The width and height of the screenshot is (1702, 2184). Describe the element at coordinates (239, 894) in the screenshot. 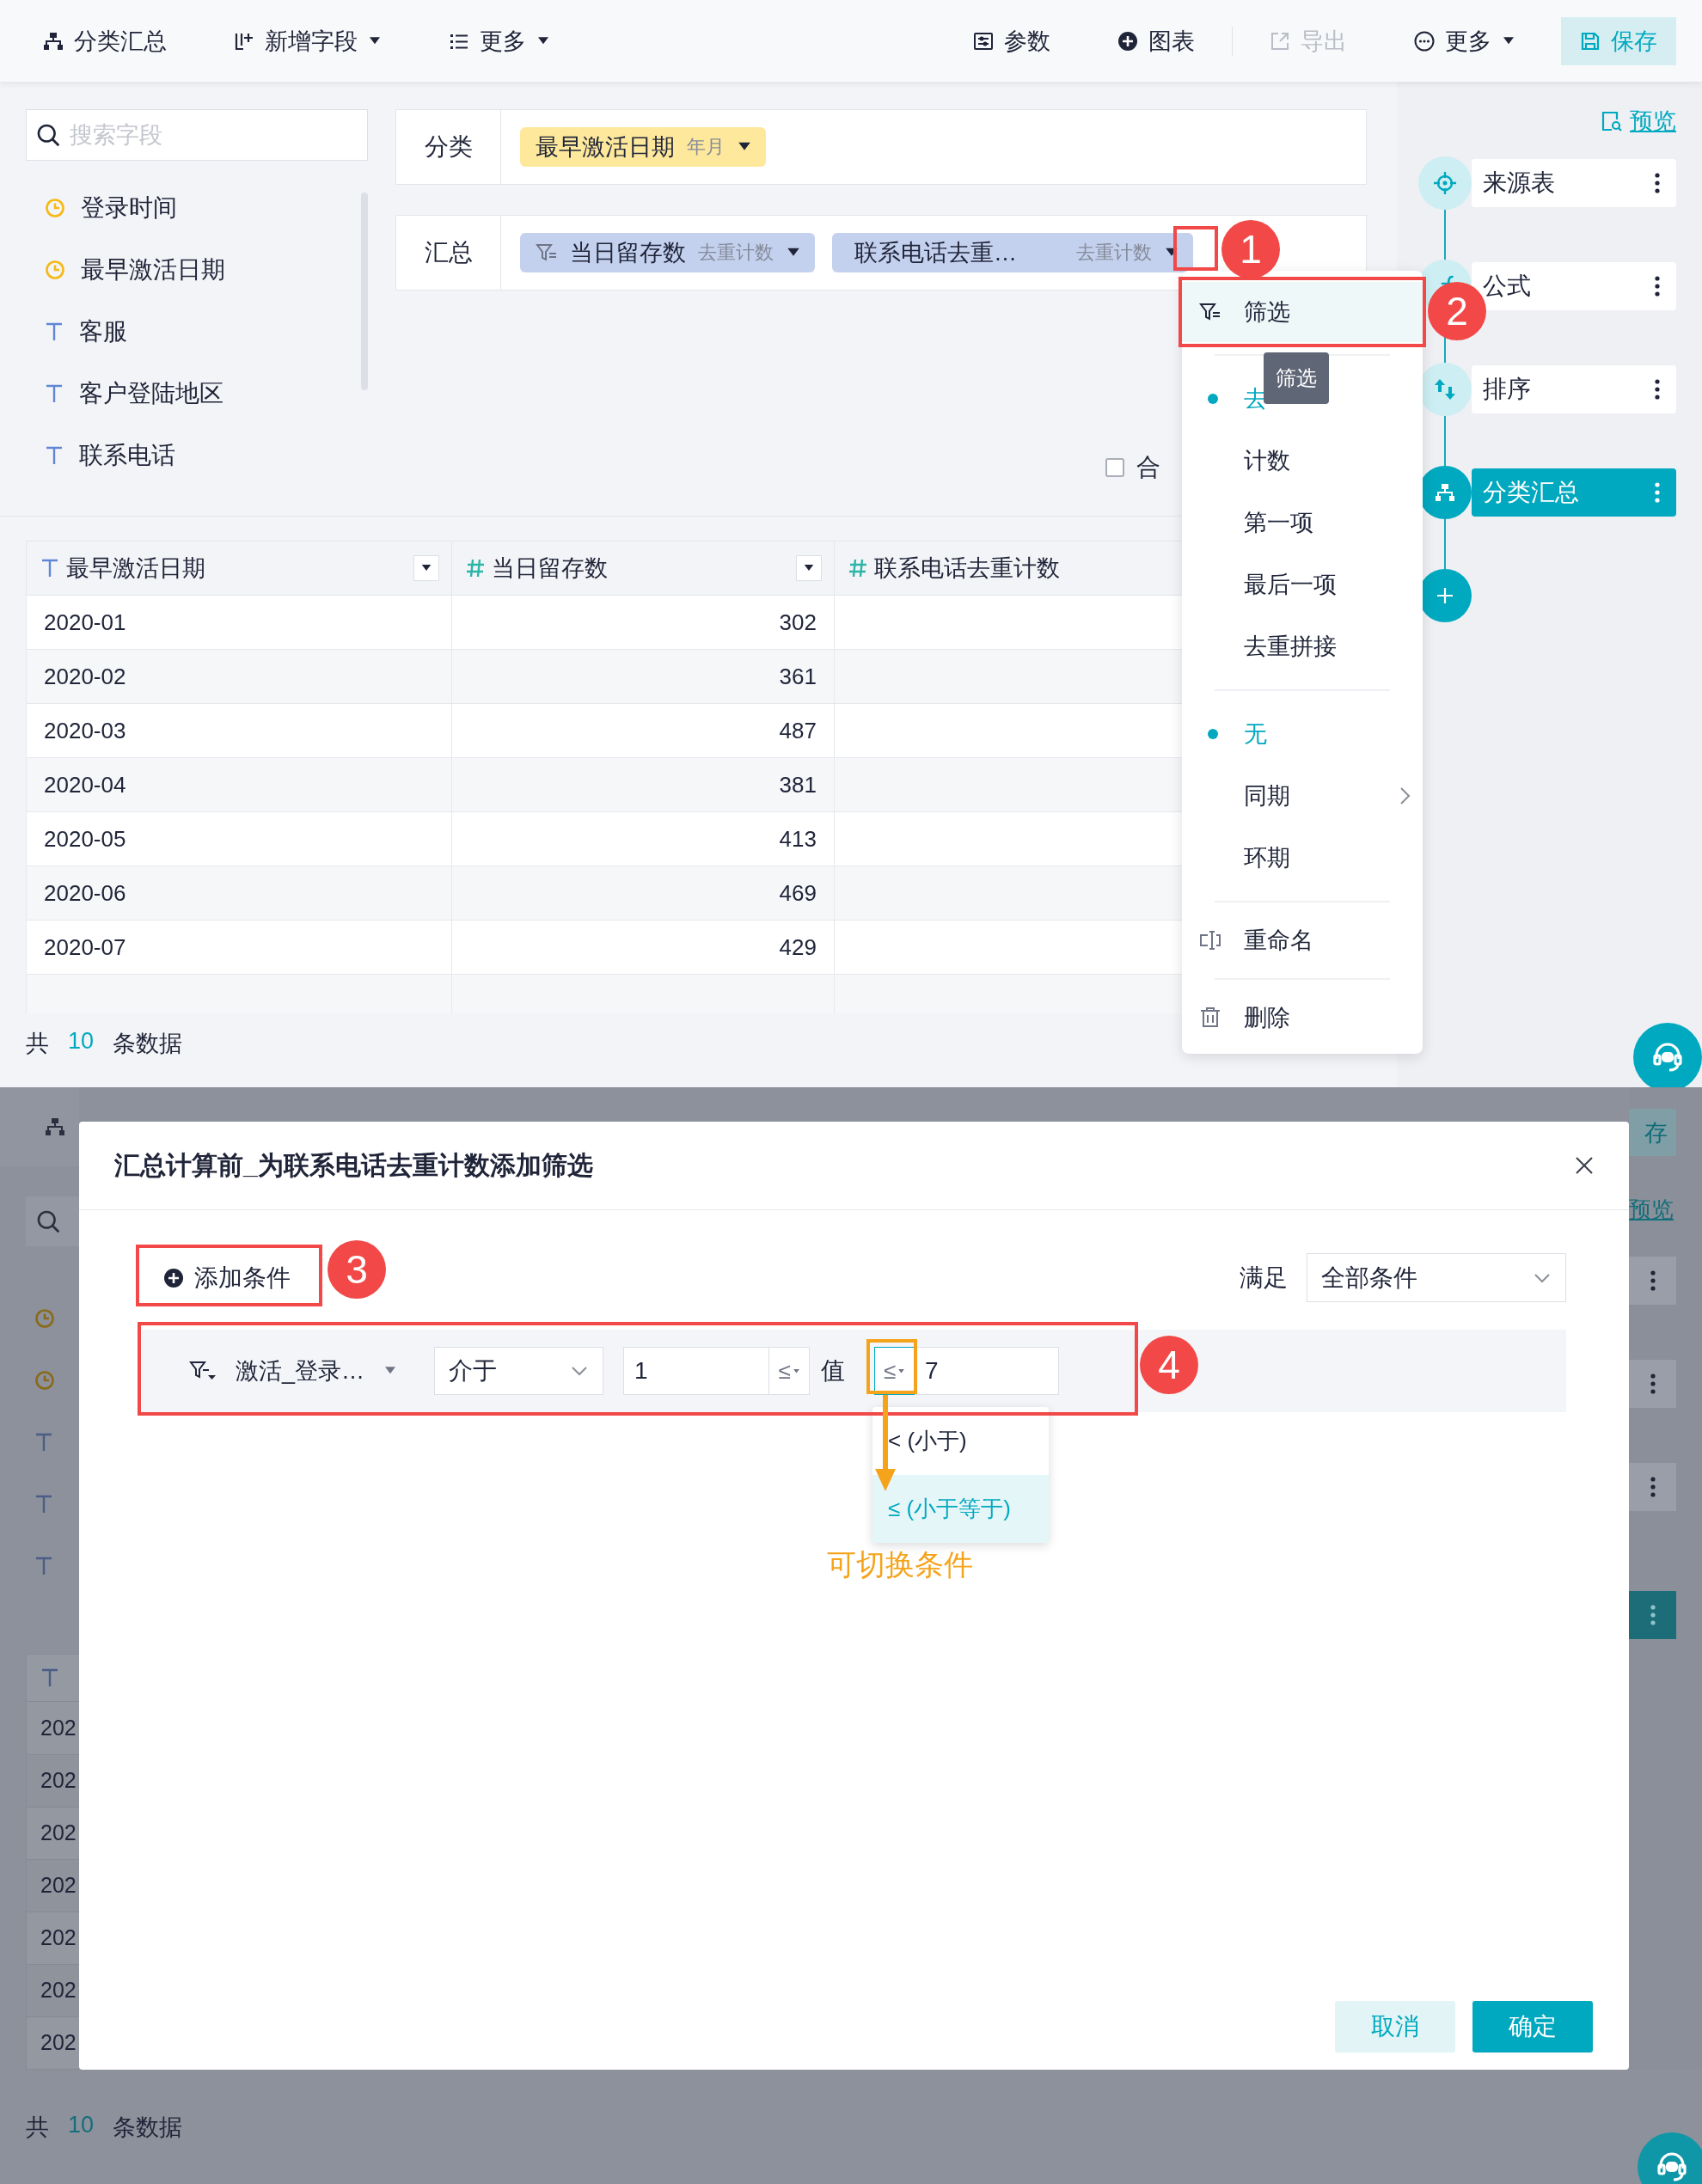

I see `table-cell: 2020-06` at that location.